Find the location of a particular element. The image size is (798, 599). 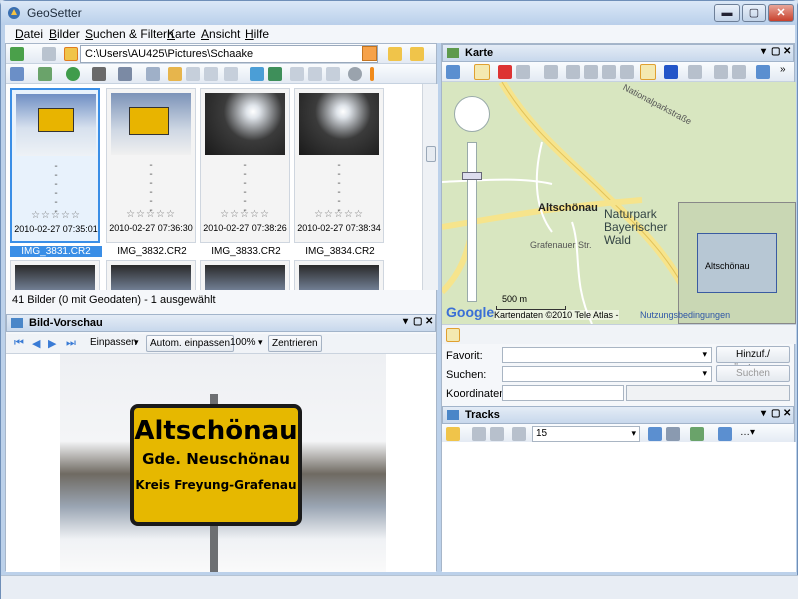

menu-datei: Datei is located at coordinates (29, 34).